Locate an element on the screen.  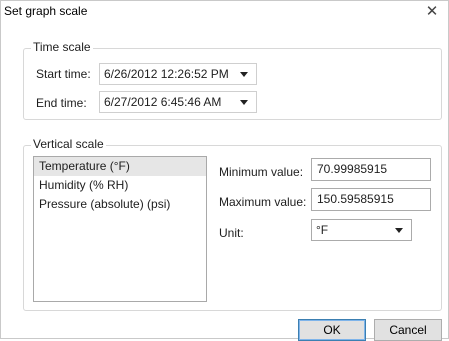
start-time-value: 6/26/2012 12:26:52 PM is located at coordinates (166, 74).